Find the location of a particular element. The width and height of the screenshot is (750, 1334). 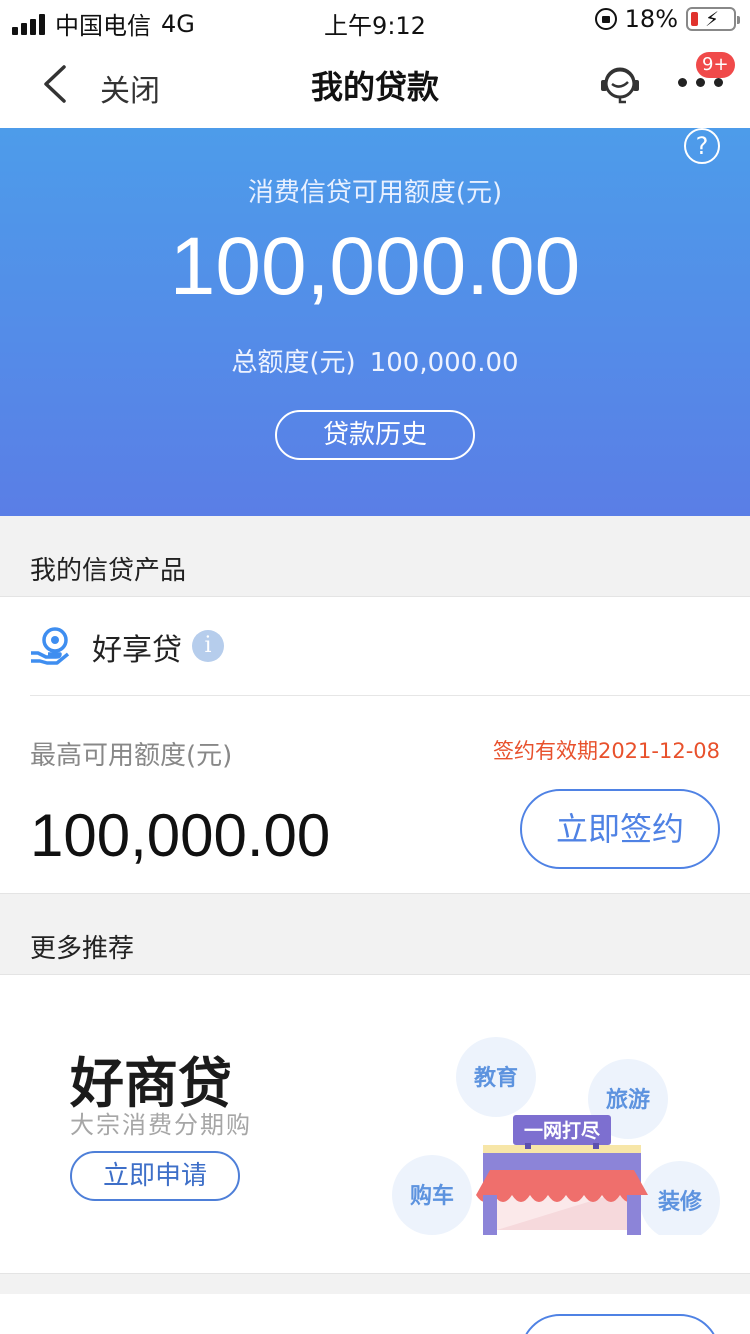

more-icon is located at coordinates (700, 82).